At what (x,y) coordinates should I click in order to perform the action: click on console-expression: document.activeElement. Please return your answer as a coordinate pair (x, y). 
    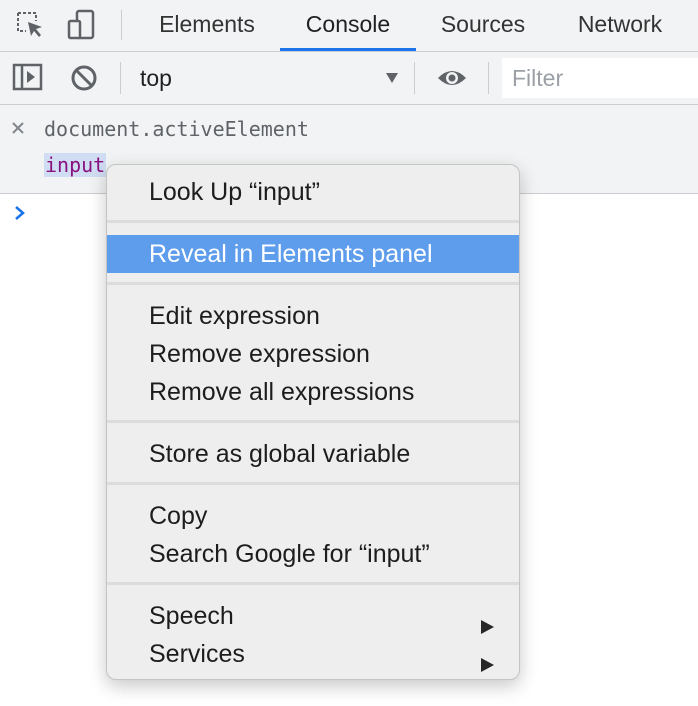
    Looking at the image, I should click on (176, 129).